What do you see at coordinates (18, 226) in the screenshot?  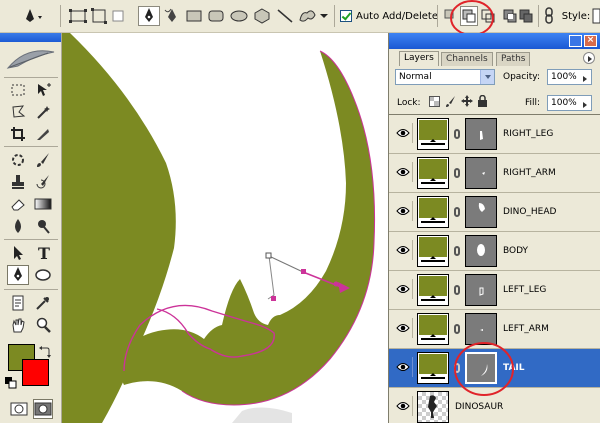 I see `blur-tool-icon` at bounding box center [18, 226].